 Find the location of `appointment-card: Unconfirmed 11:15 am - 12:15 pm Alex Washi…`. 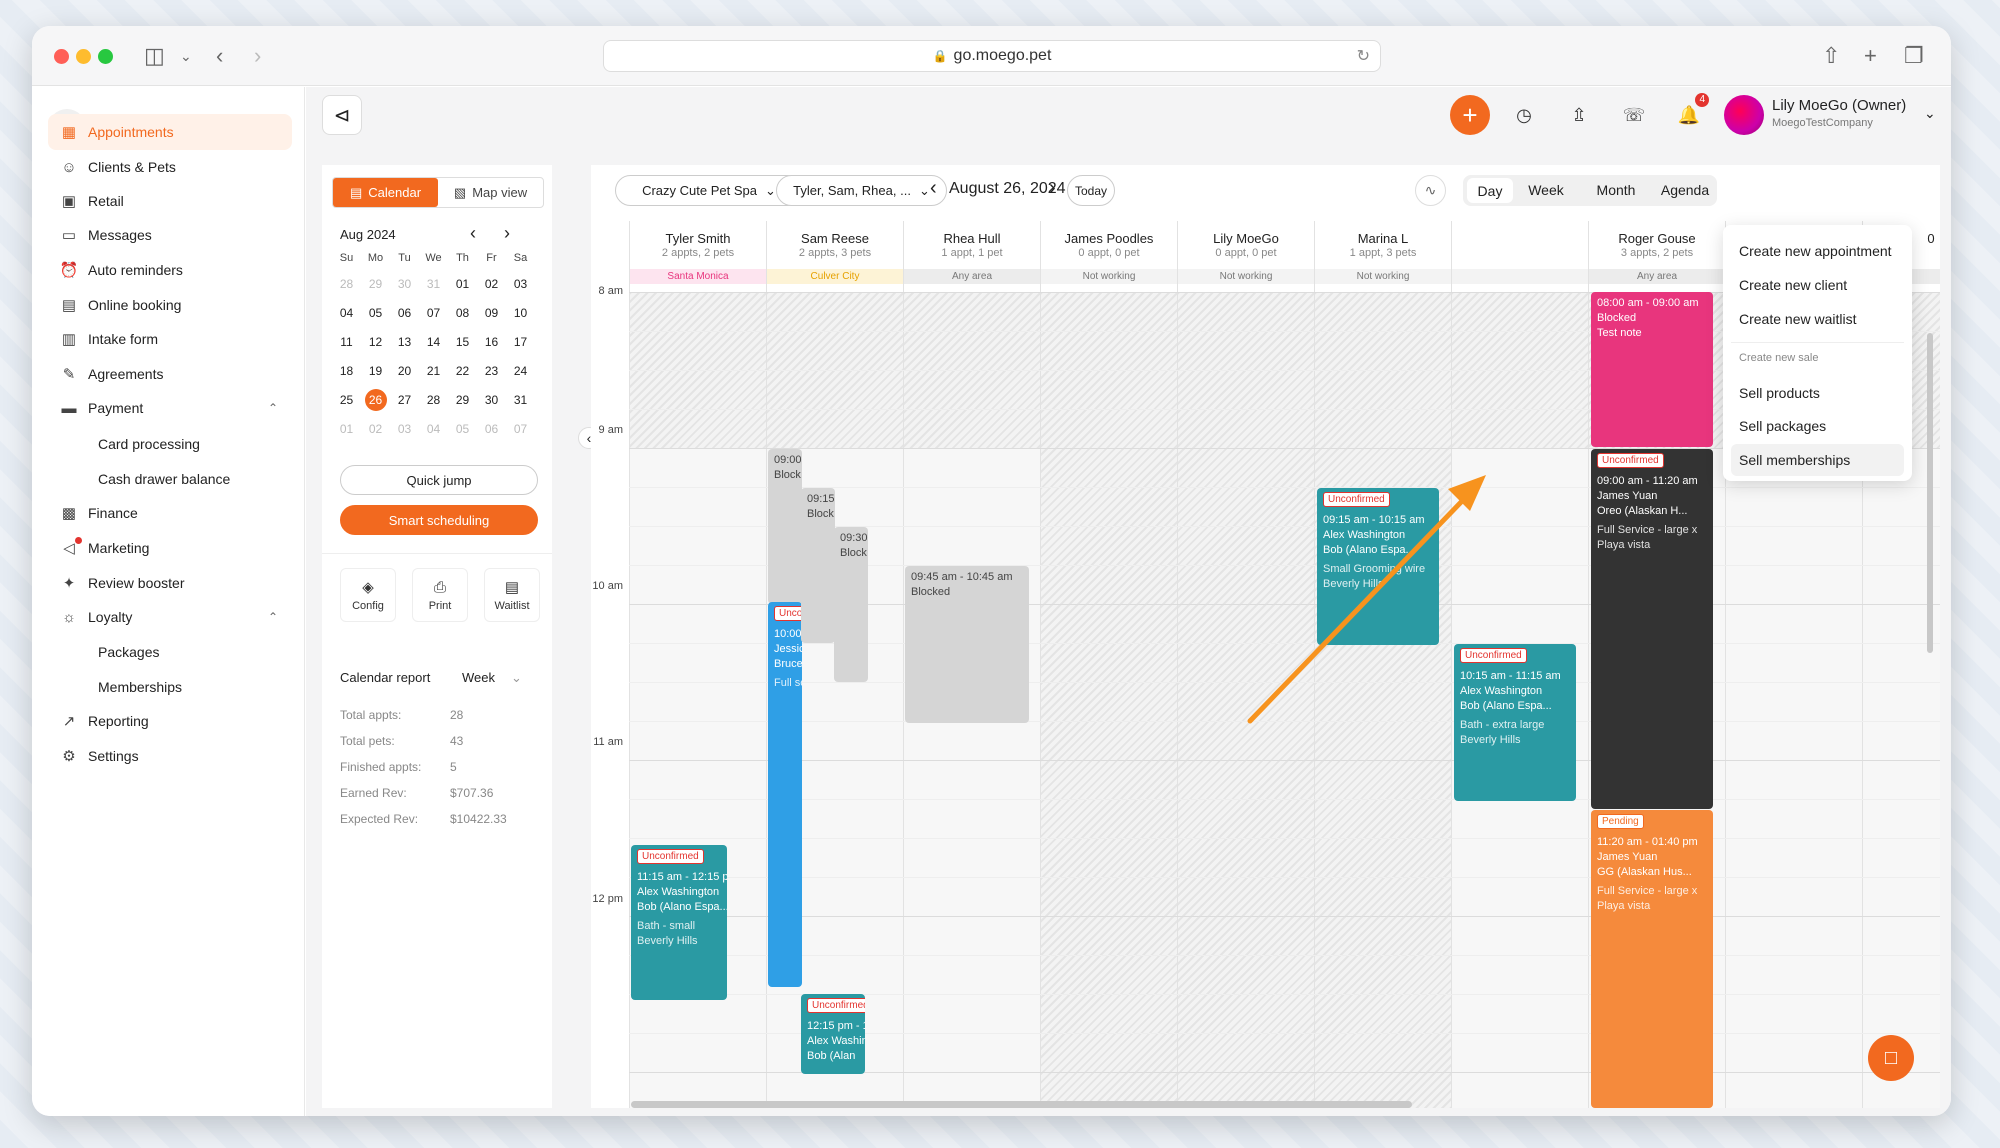

appointment-card: Unconfirmed 11:15 am - 12:15 pm Alex Washi… is located at coordinates (679, 922).